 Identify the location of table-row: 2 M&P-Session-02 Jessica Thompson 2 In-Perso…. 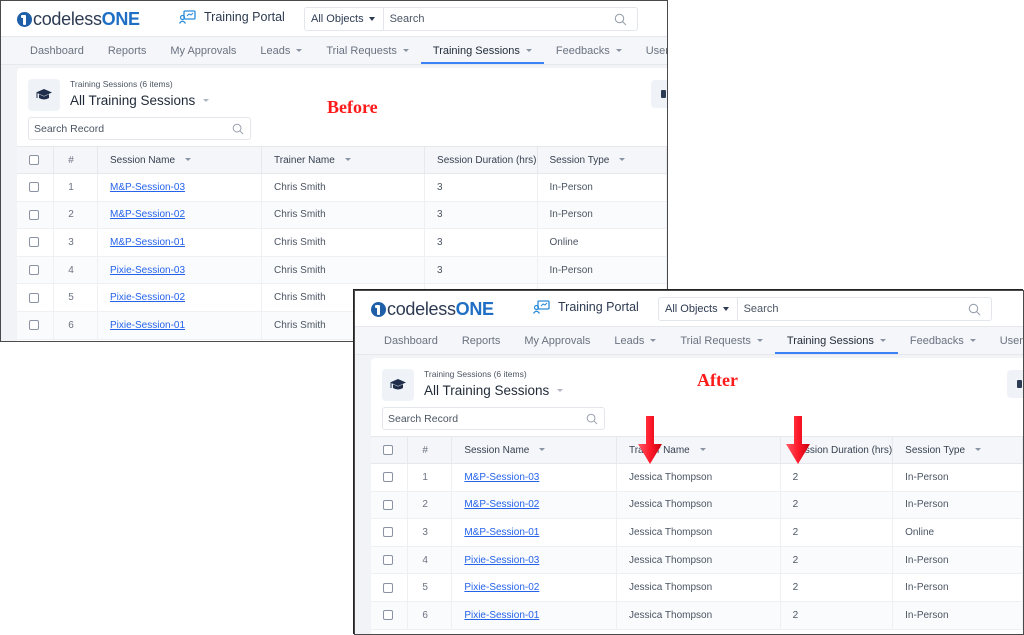
(697, 505).